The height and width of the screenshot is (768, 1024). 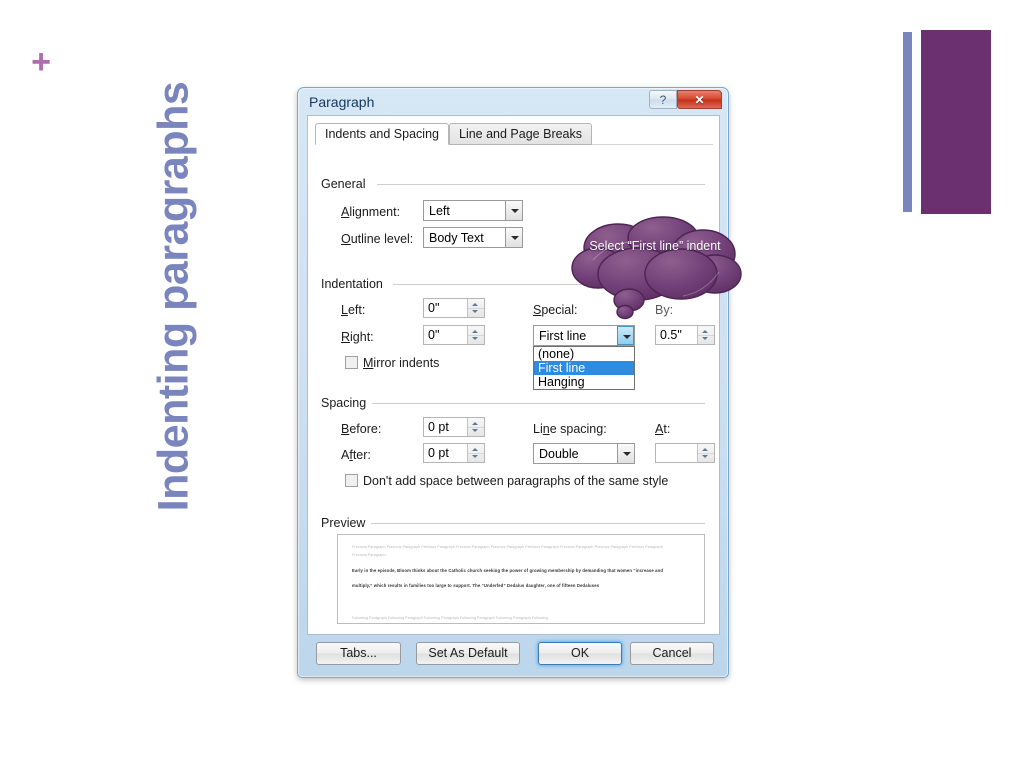 What do you see at coordinates (342, 102) in the screenshot?
I see `dialog-title: Paragraph` at bounding box center [342, 102].